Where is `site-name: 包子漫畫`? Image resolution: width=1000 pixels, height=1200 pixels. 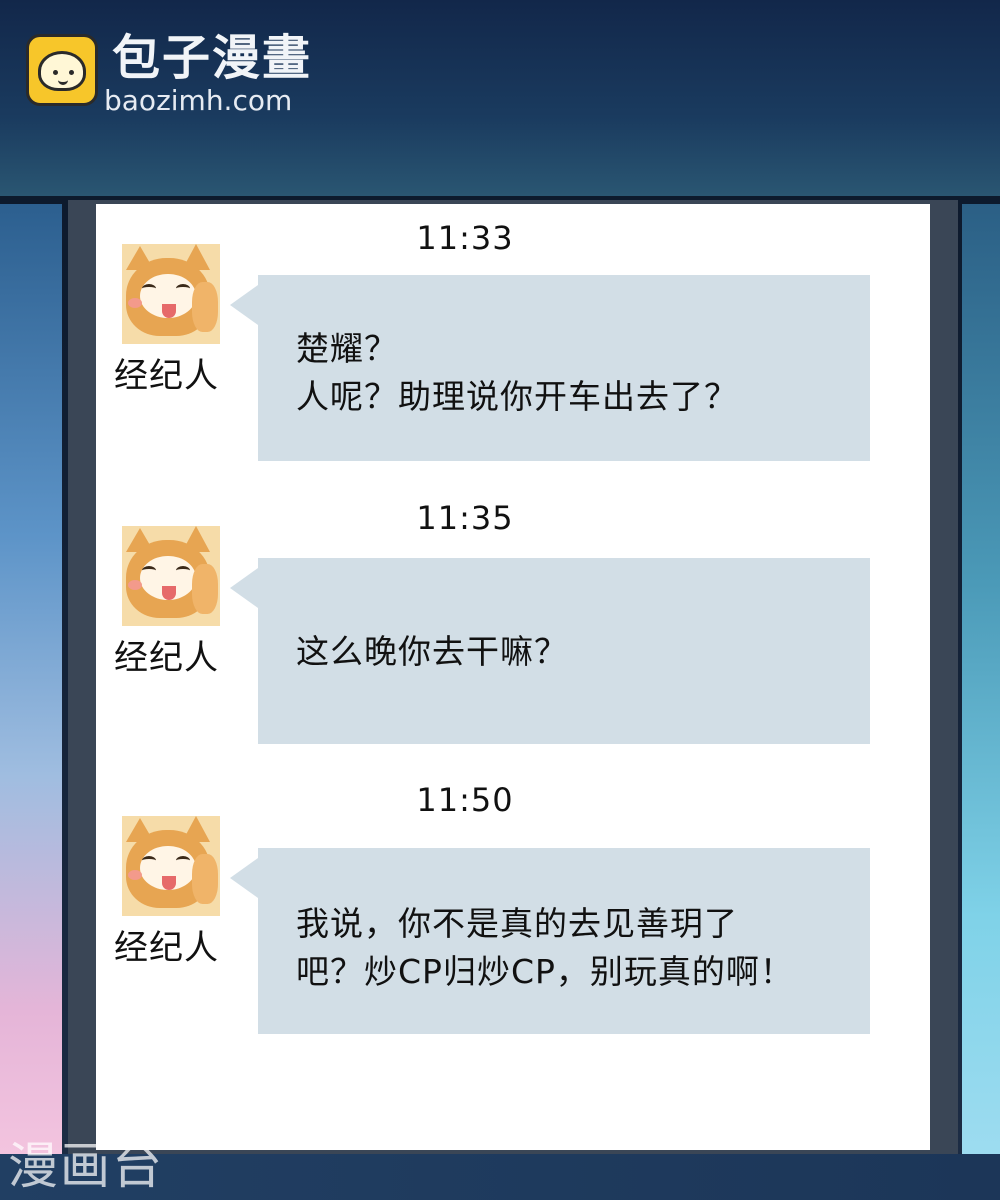 site-name: 包子漫畫 is located at coordinates (212, 58).